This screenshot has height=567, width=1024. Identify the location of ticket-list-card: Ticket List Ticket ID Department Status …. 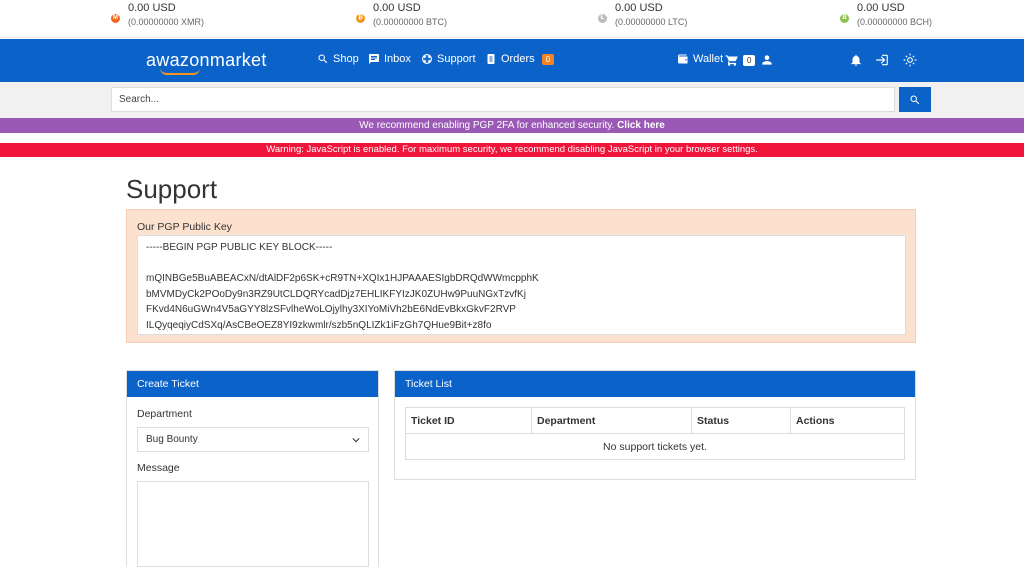
(655, 425).